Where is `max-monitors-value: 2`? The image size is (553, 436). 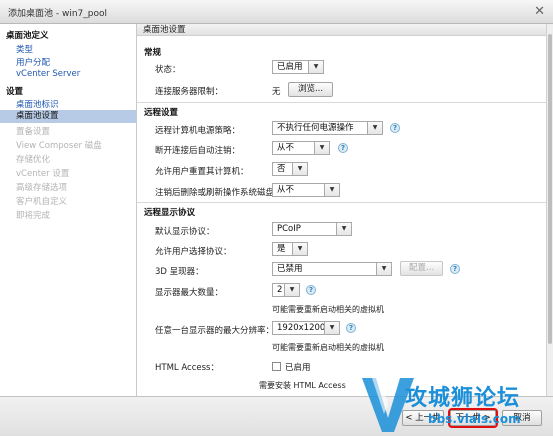 max-monitors-value: 2 is located at coordinates (280, 290).